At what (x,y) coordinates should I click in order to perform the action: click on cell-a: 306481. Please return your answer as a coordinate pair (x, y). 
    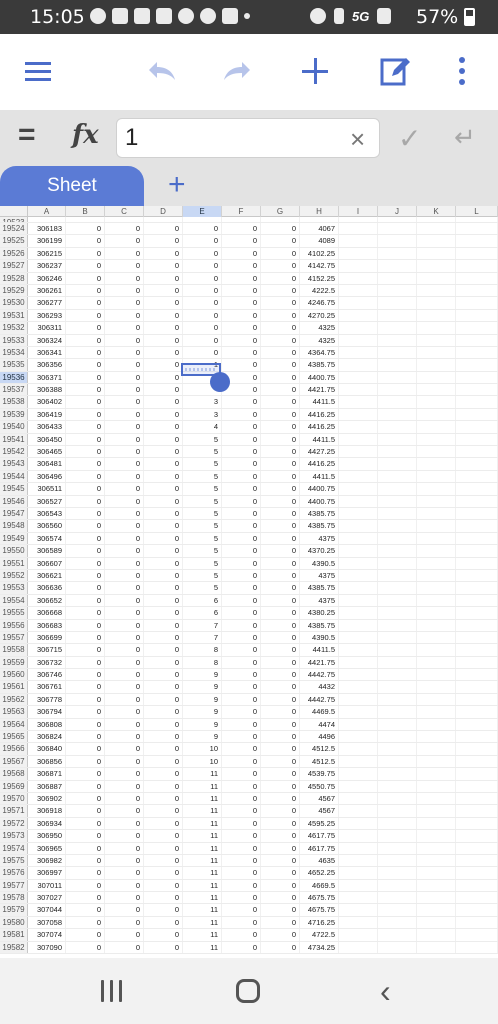
    Looking at the image, I should click on (47, 464).